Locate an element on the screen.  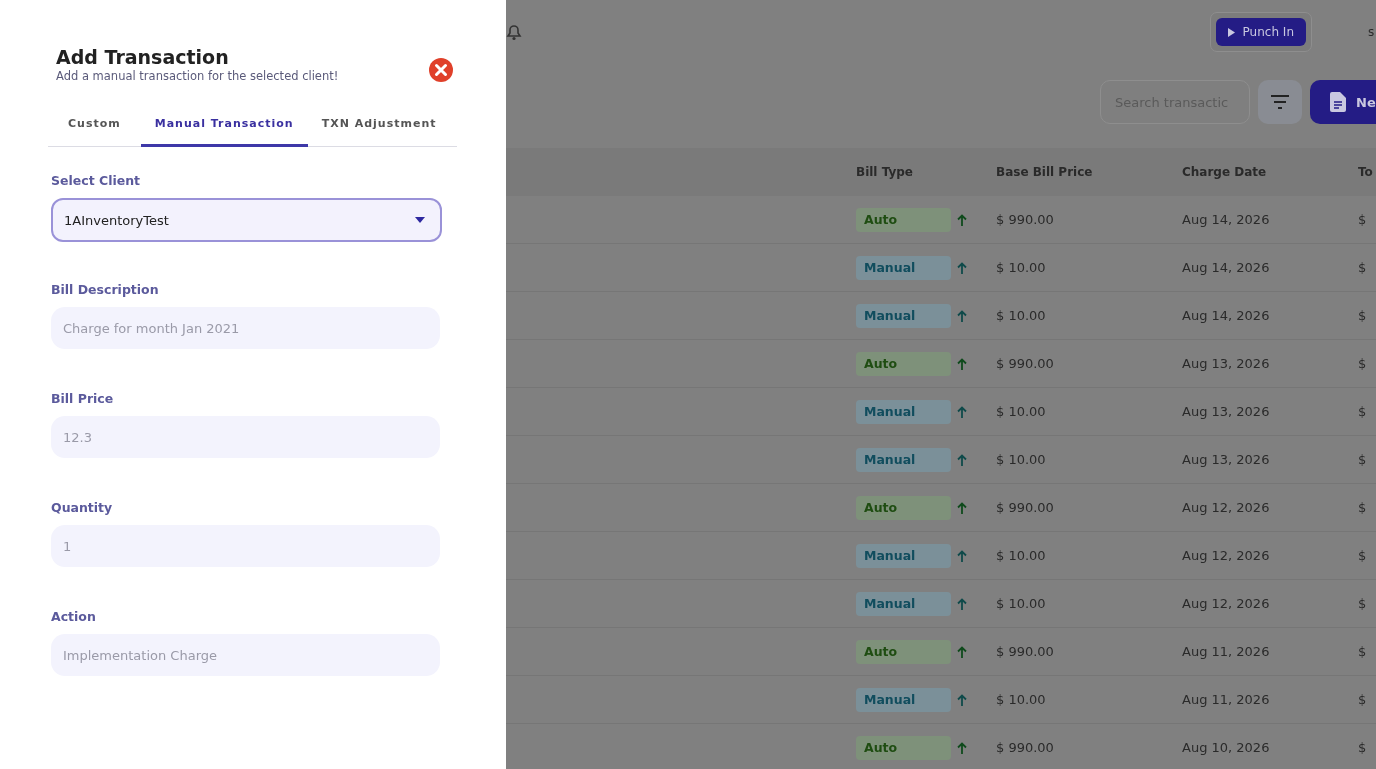
user-name: s is located at coordinates (1372, 32).